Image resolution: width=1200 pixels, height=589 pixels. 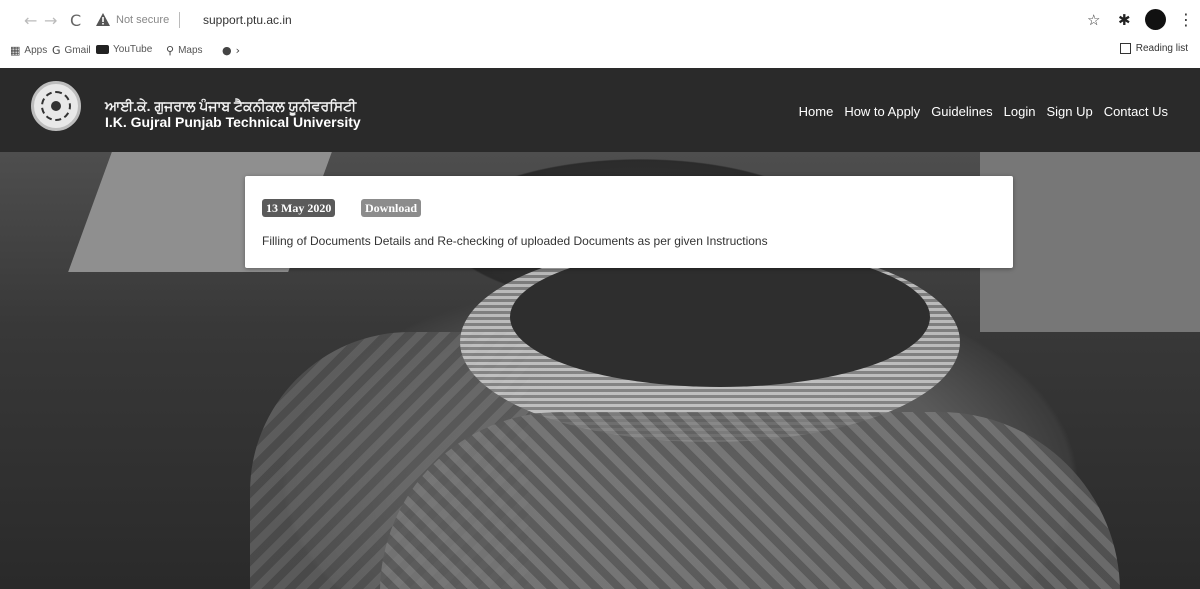 I want to click on bookmark-maps: ⚲ Maps, so click(x=184, y=50).